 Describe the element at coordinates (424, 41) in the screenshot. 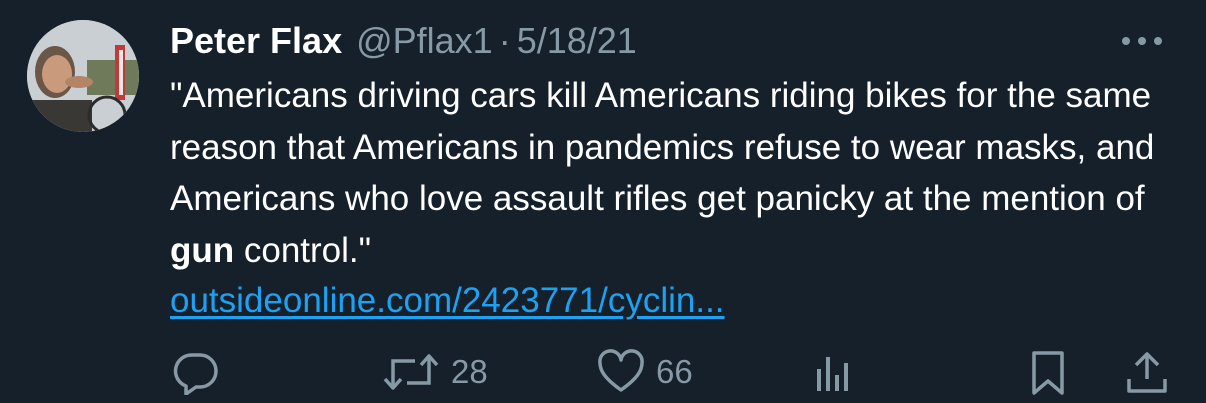

I see `author-handle: @Pflax1` at that location.